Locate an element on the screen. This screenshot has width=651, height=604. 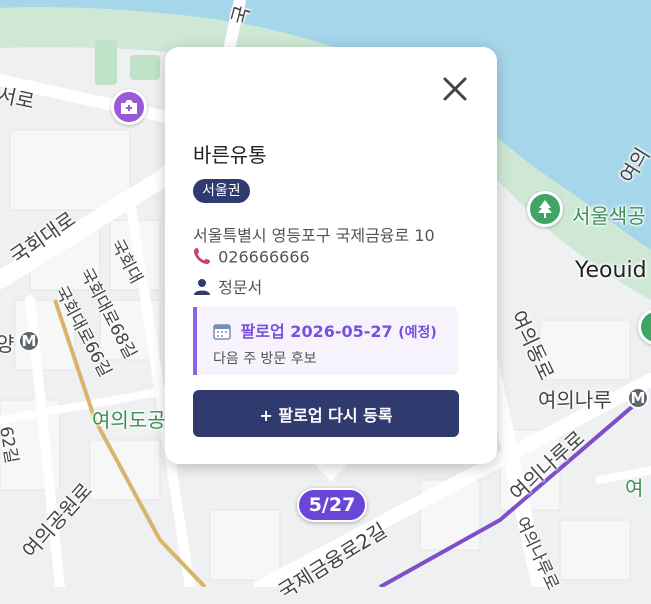
followup-title: 팔로업 2026-05-27 (예정) is located at coordinates (325, 331).